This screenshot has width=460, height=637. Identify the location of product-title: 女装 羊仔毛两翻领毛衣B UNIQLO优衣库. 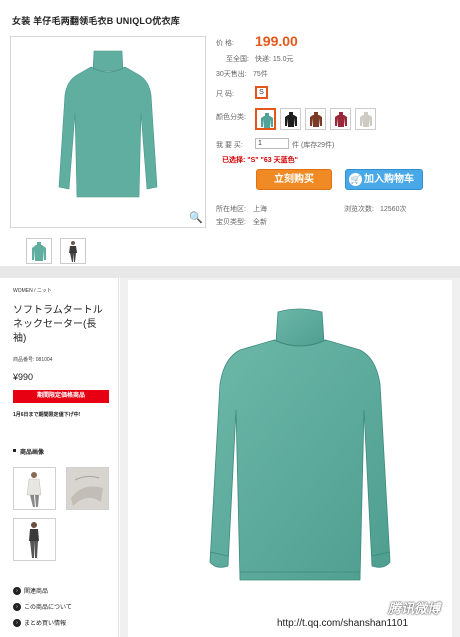
(96, 21).